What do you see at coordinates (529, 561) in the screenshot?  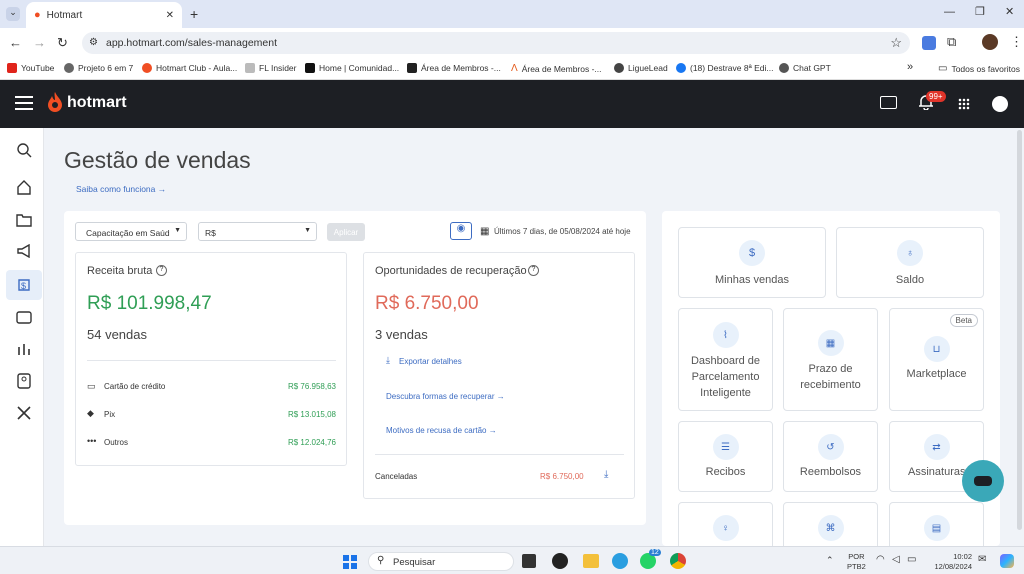 I see `task-view-icon` at bounding box center [529, 561].